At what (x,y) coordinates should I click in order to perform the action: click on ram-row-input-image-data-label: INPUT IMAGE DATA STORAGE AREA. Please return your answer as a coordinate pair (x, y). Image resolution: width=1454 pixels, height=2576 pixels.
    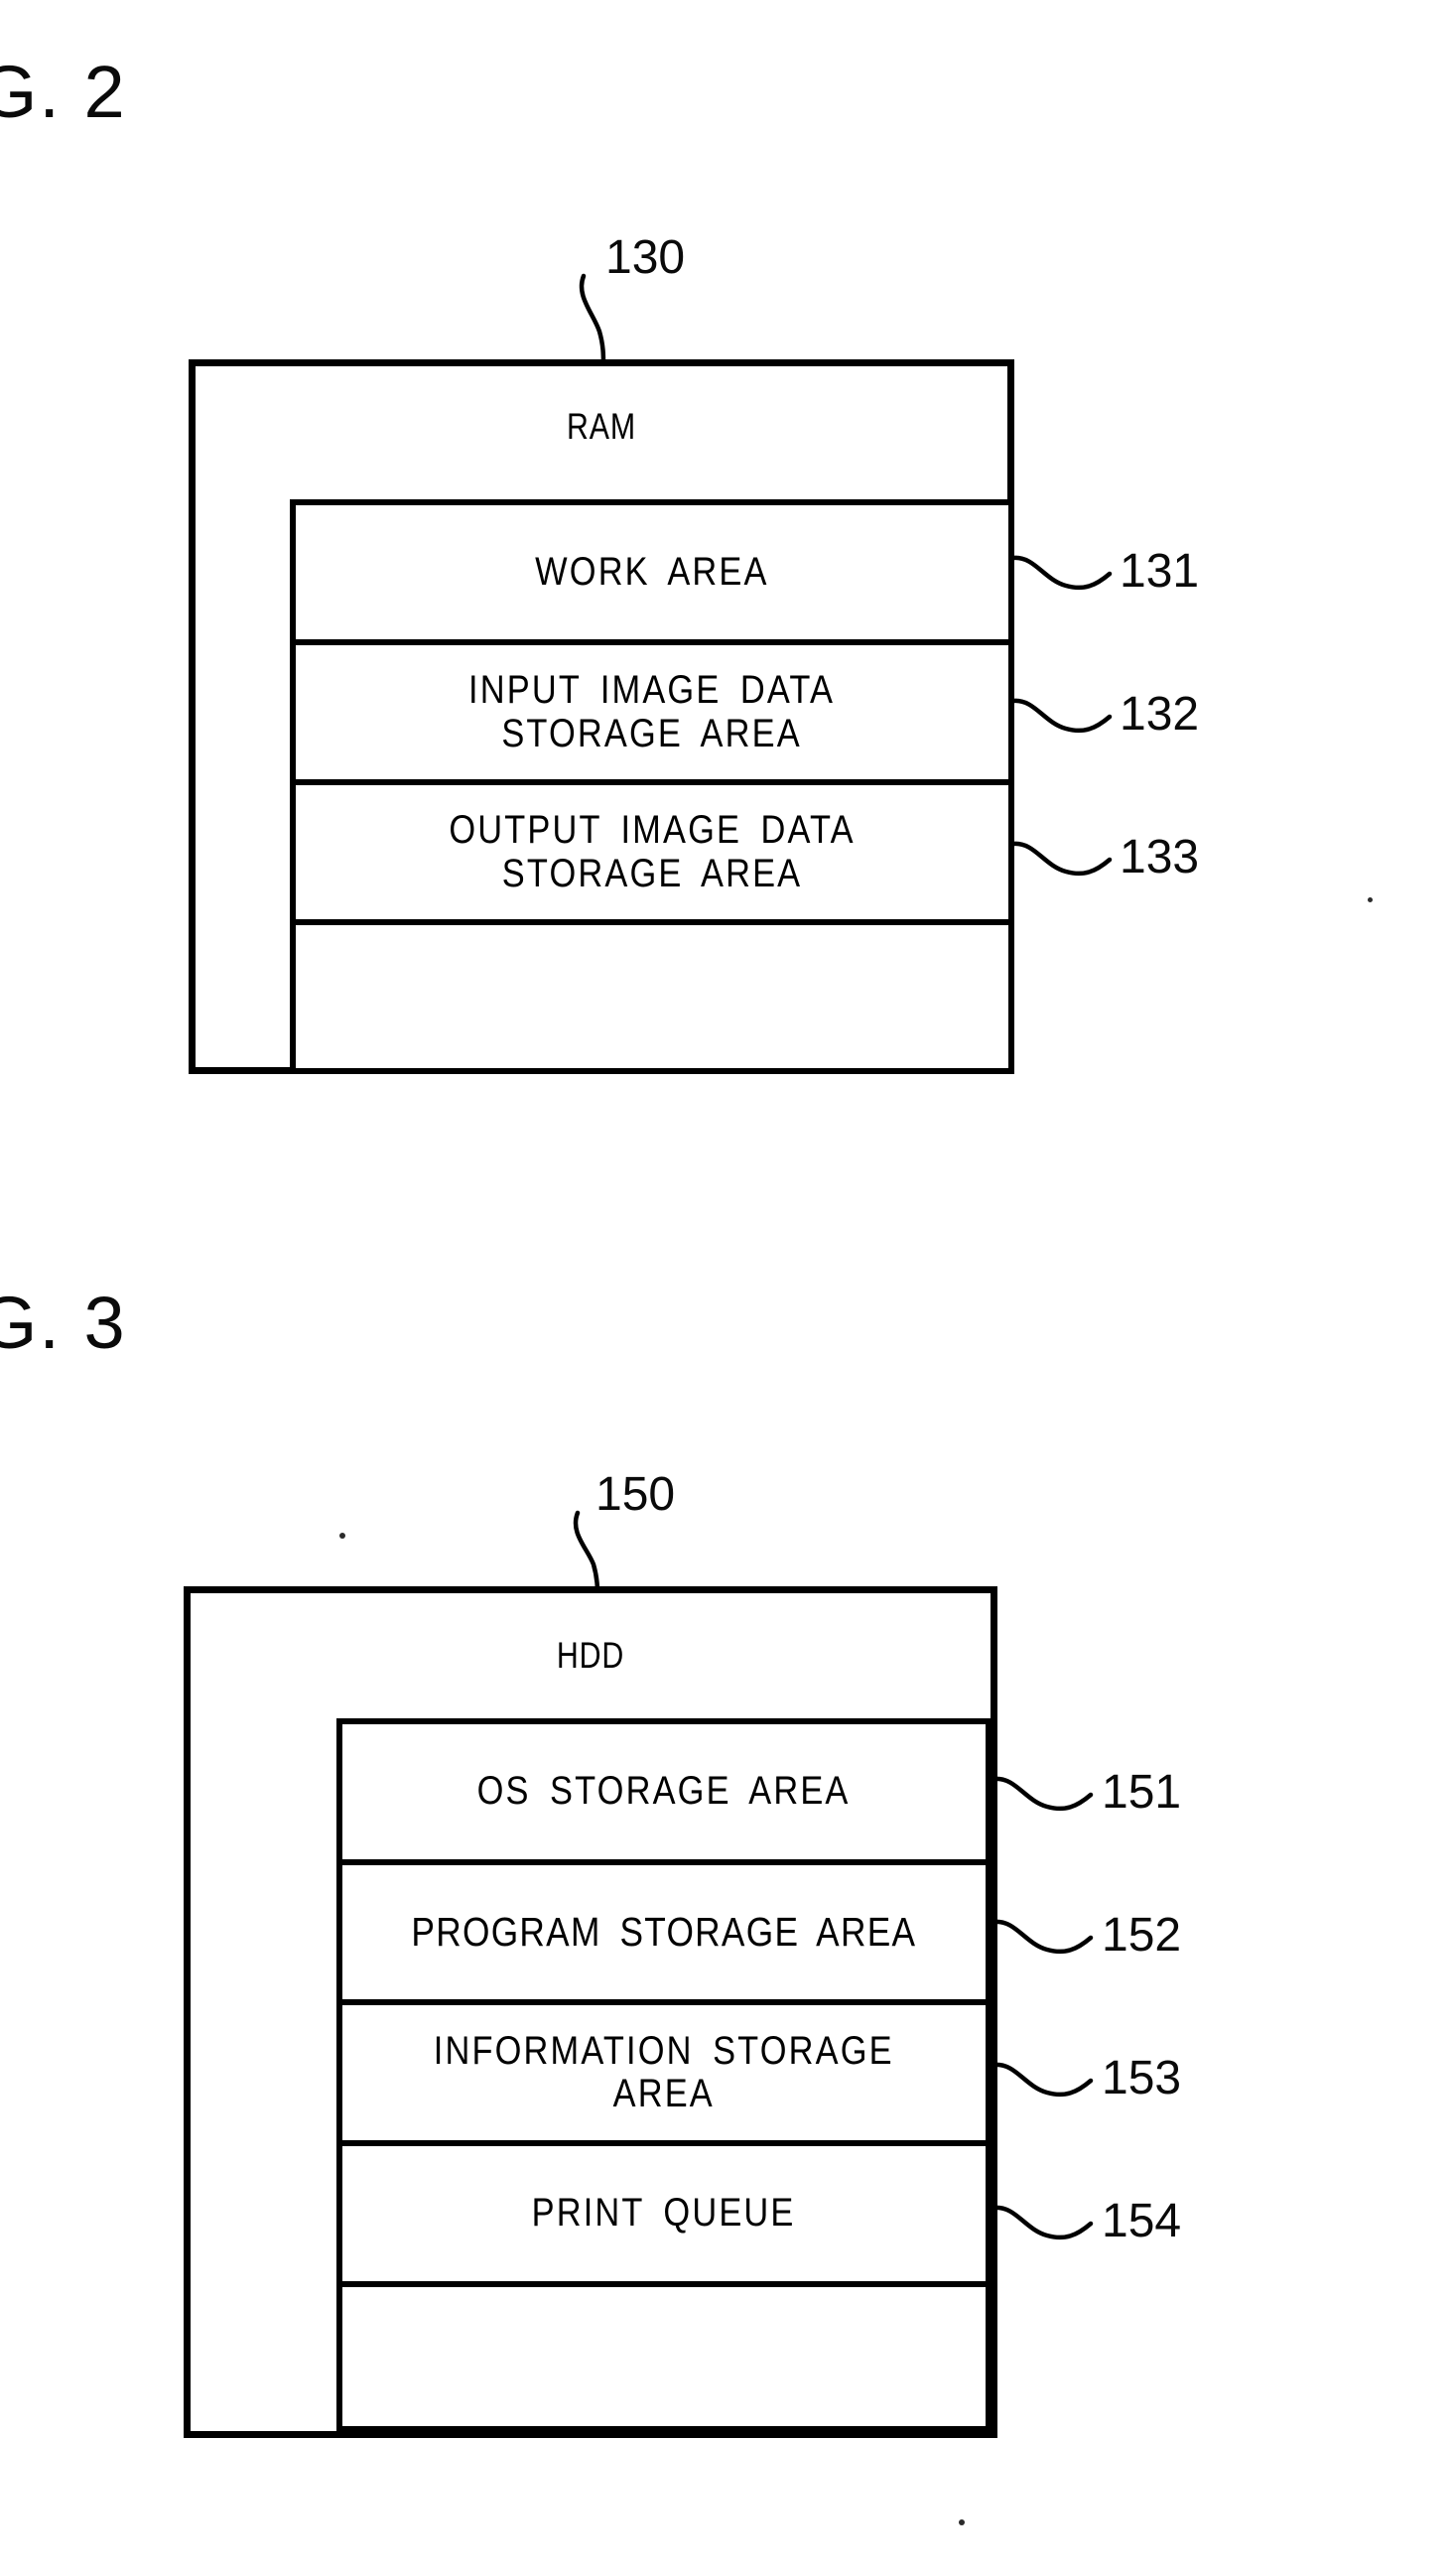
    Looking at the image, I should click on (652, 711).